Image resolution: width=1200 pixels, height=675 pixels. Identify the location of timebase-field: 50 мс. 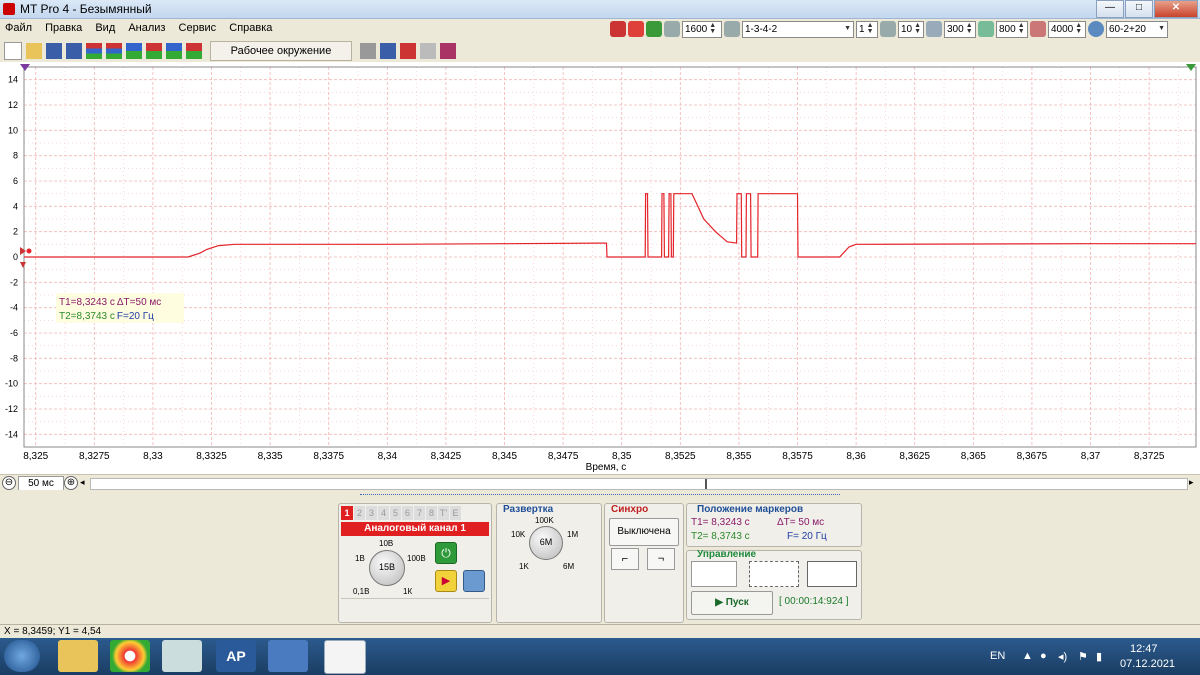
(41, 483).